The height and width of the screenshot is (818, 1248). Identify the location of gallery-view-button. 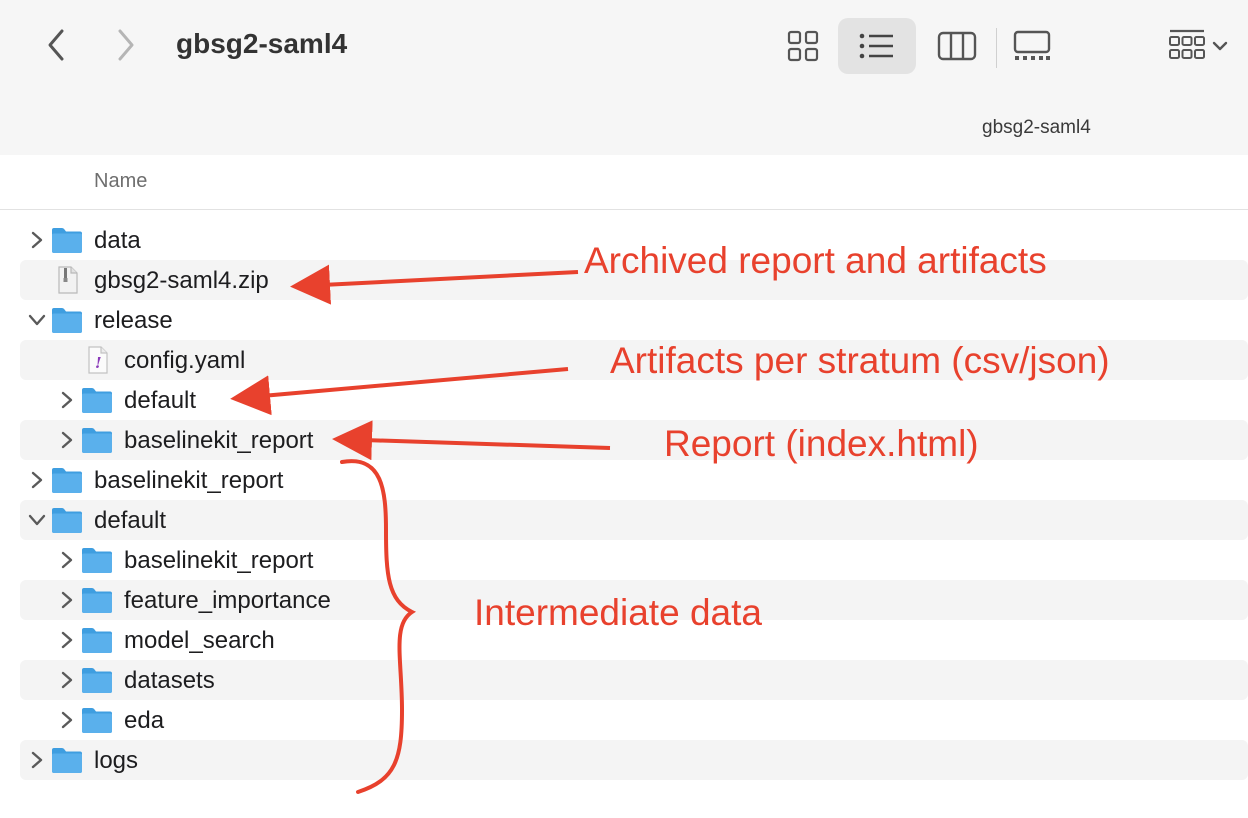
(1032, 46).